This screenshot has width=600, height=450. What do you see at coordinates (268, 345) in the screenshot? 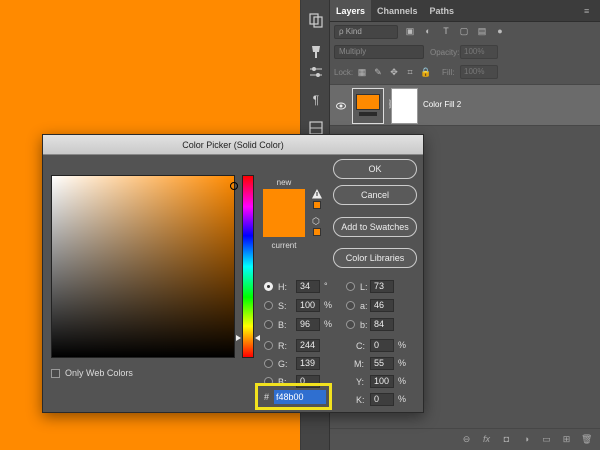
I see `red-radio` at bounding box center [268, 345].